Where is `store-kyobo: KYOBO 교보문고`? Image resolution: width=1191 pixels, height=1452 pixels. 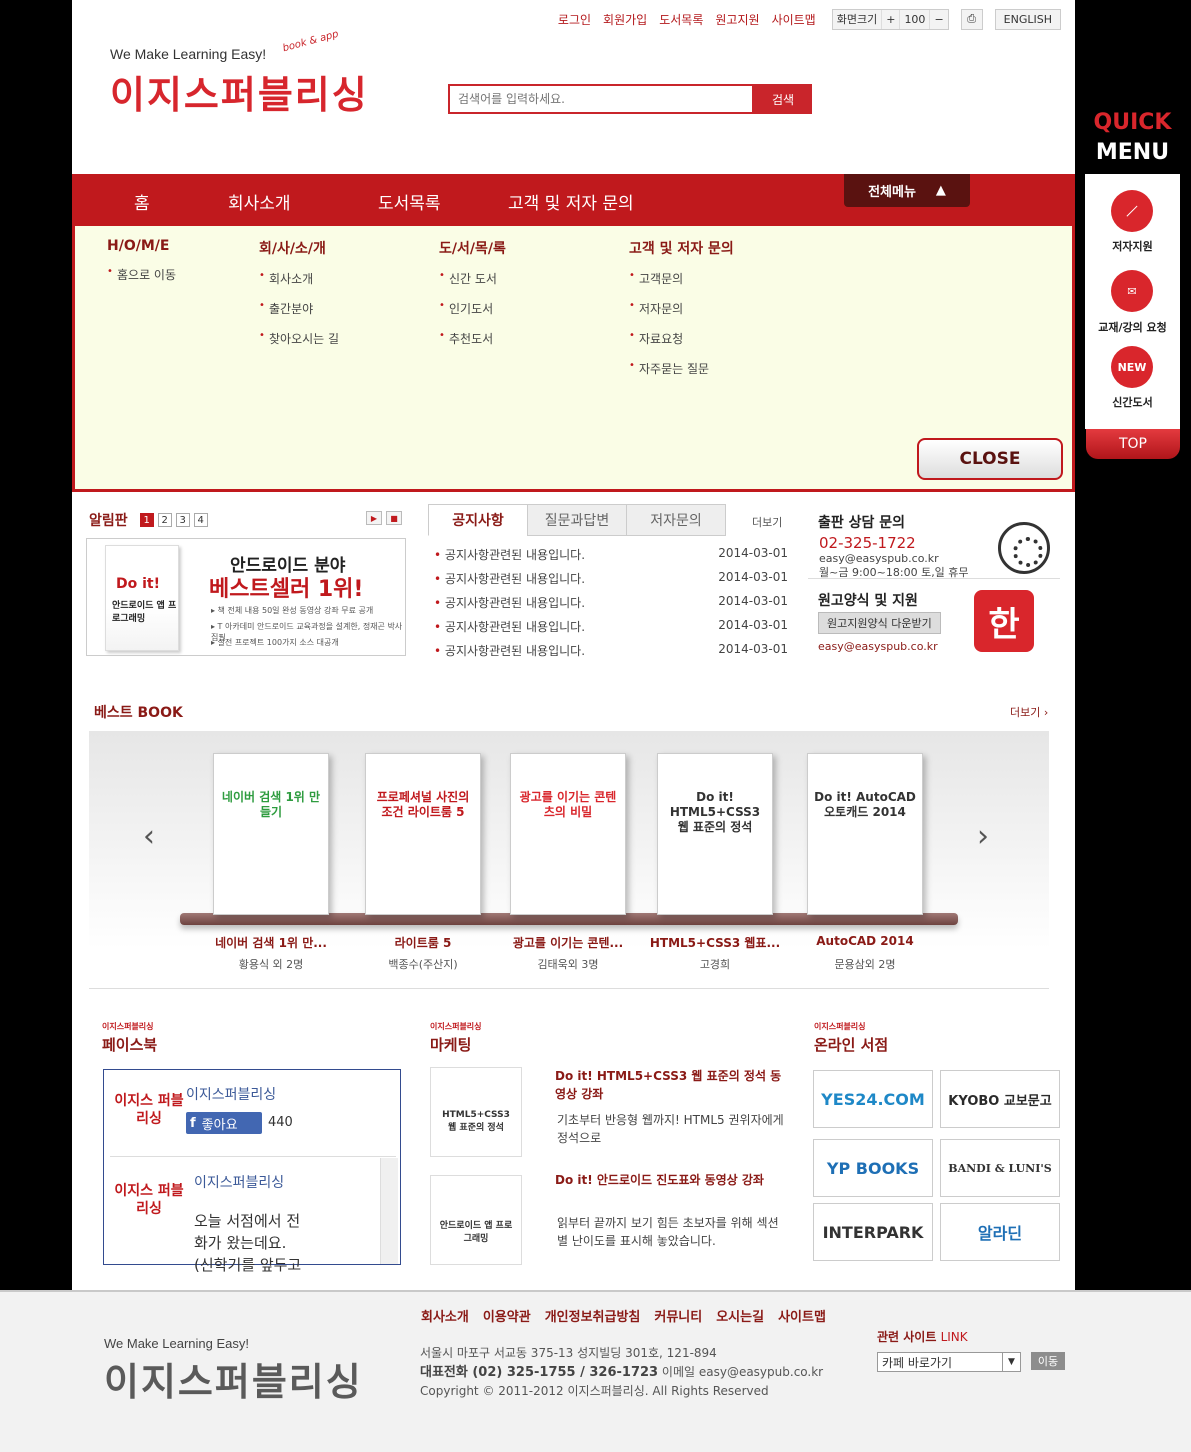
store-kyobo: KYOBO 교보문고 is located at coordinates (1000, 1099).